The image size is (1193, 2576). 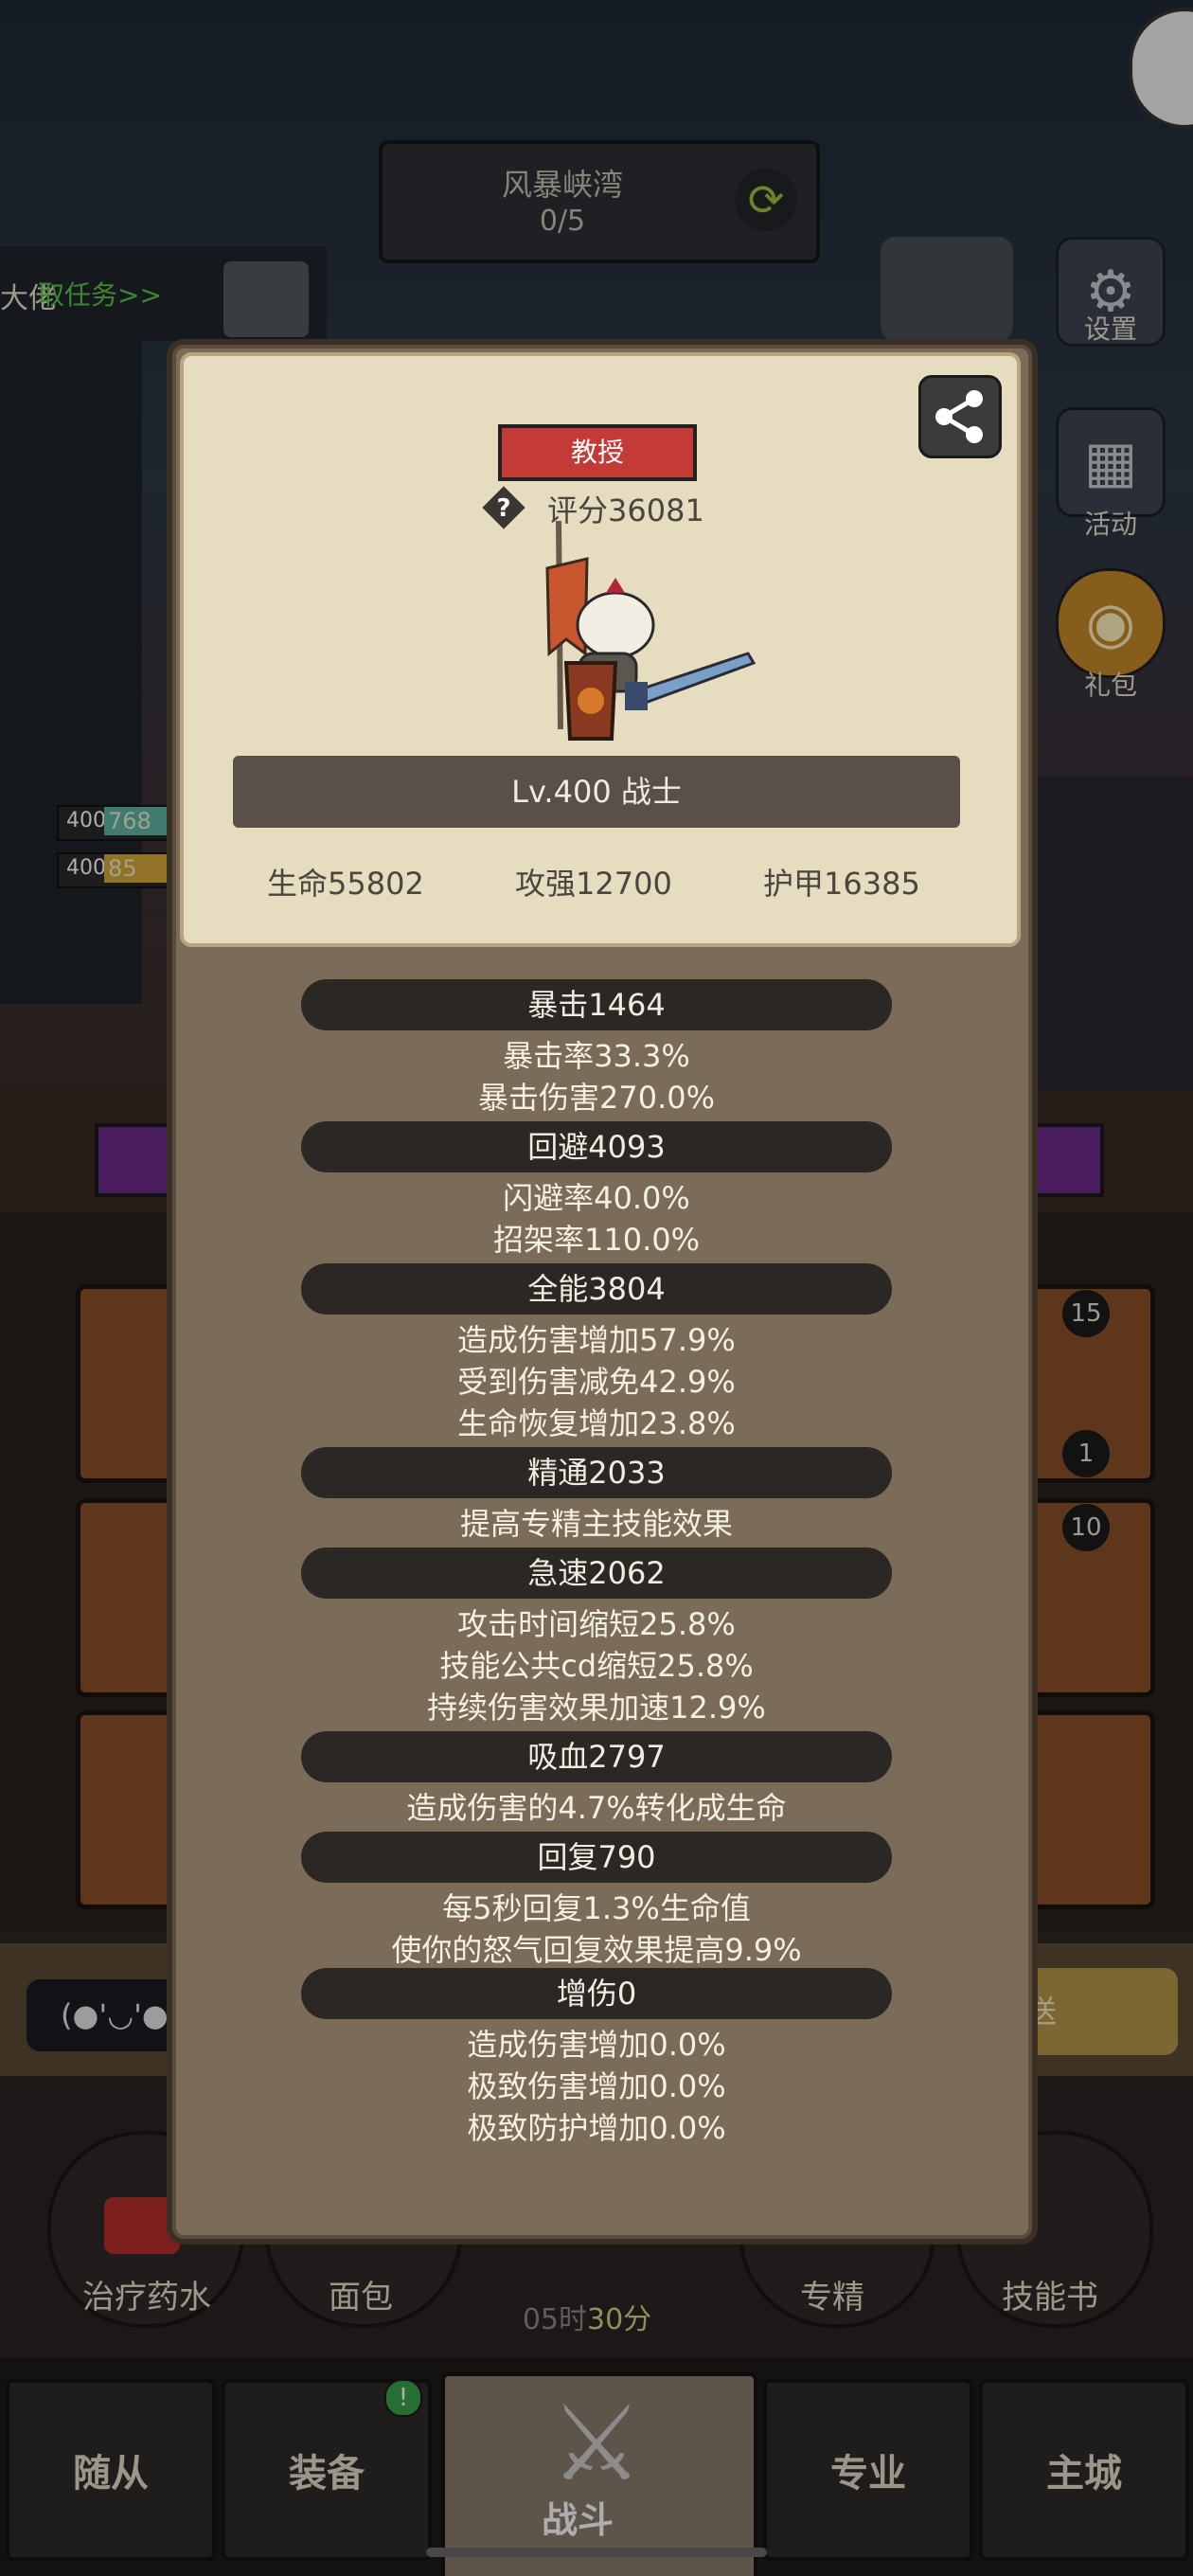 What do you see at coordinates (596, 1908) in the screenshot?
I see `stat-line: 每5秒回复1.3%生命值` at bounding box center [596, 1908].